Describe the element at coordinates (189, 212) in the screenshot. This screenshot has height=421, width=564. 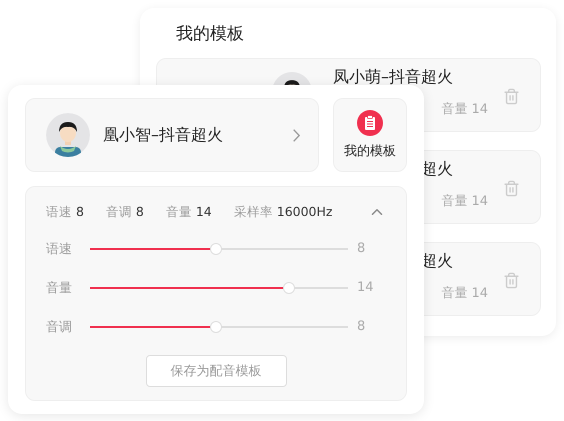
I see `param-summary: 音量 14` at that location.